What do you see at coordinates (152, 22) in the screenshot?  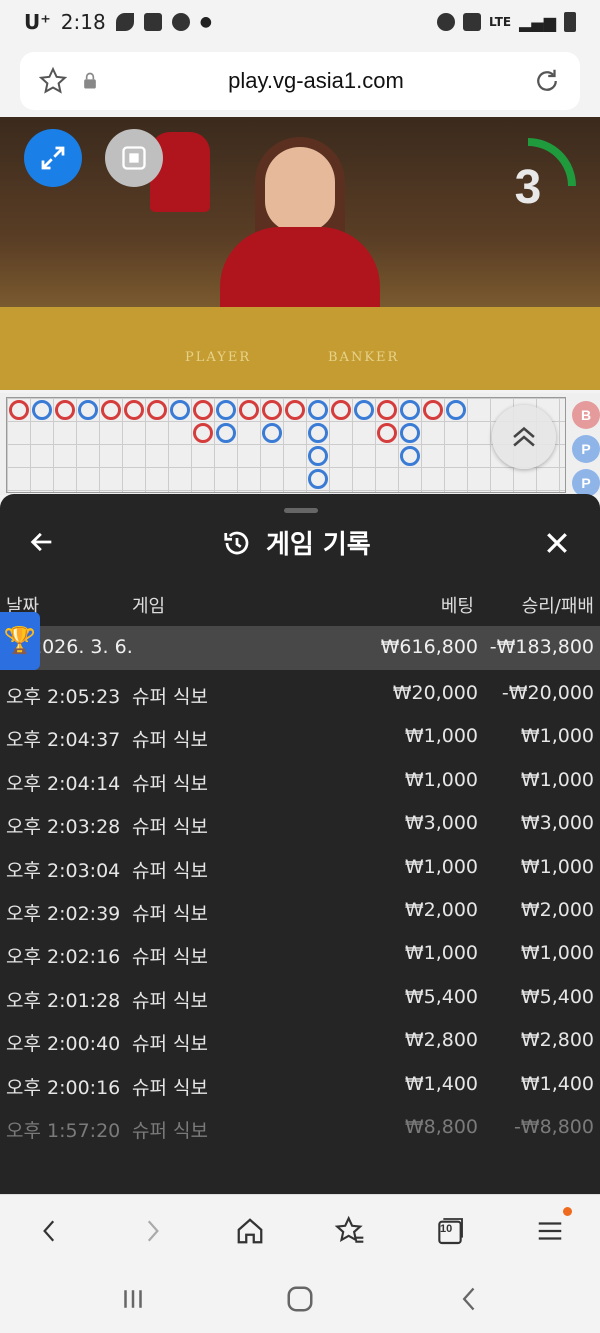 I see `image-icon` at bounding box center [152, 22].